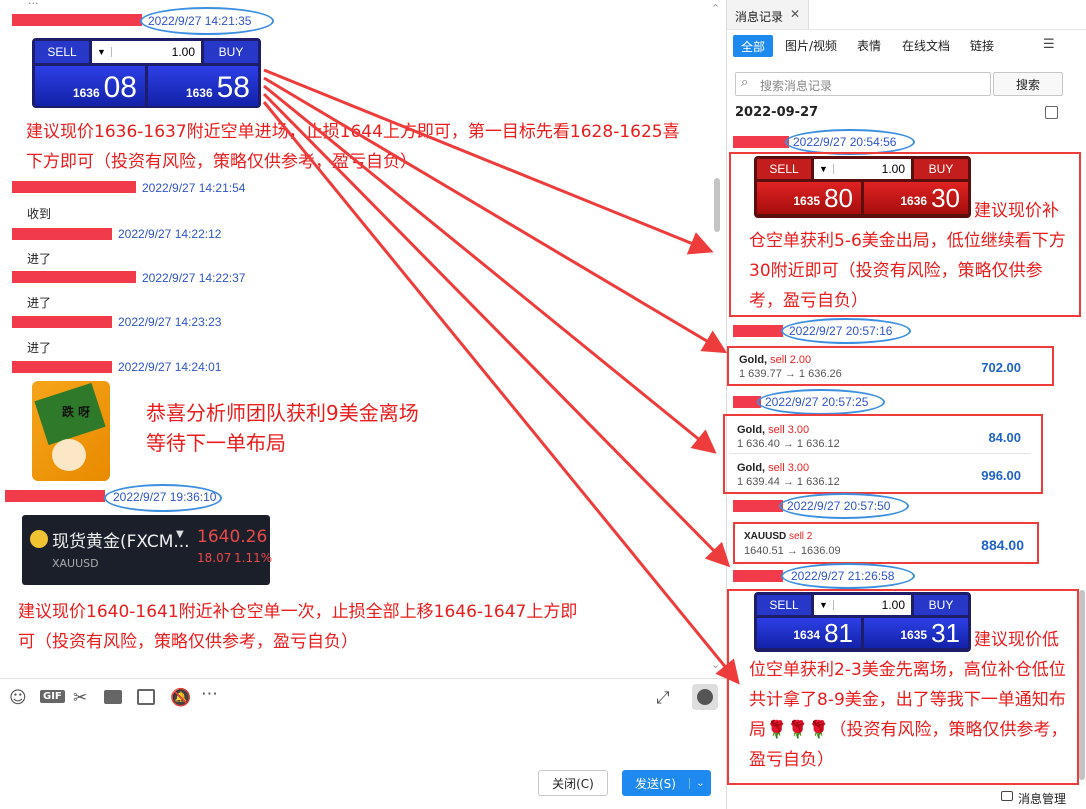 The image size is (1086, 809). I want to click on arrow-line, so click(495, 215).